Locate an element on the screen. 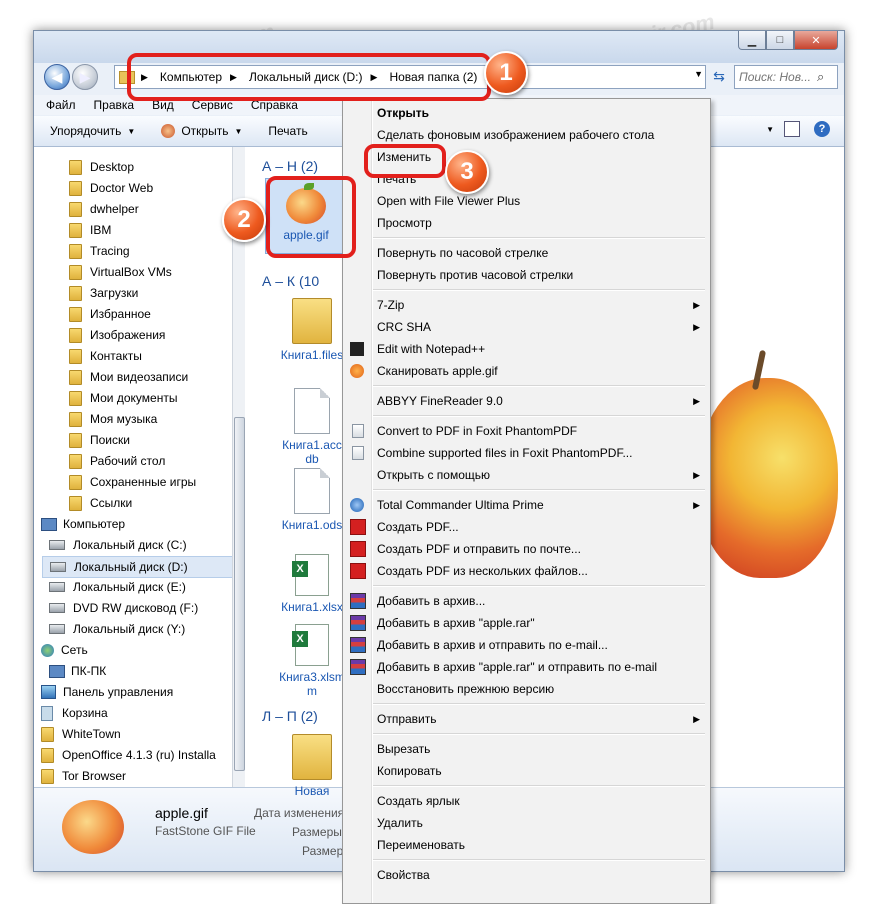 The image size is (876, 904). nav-item: Сеть is located at coordinates (64, 650).